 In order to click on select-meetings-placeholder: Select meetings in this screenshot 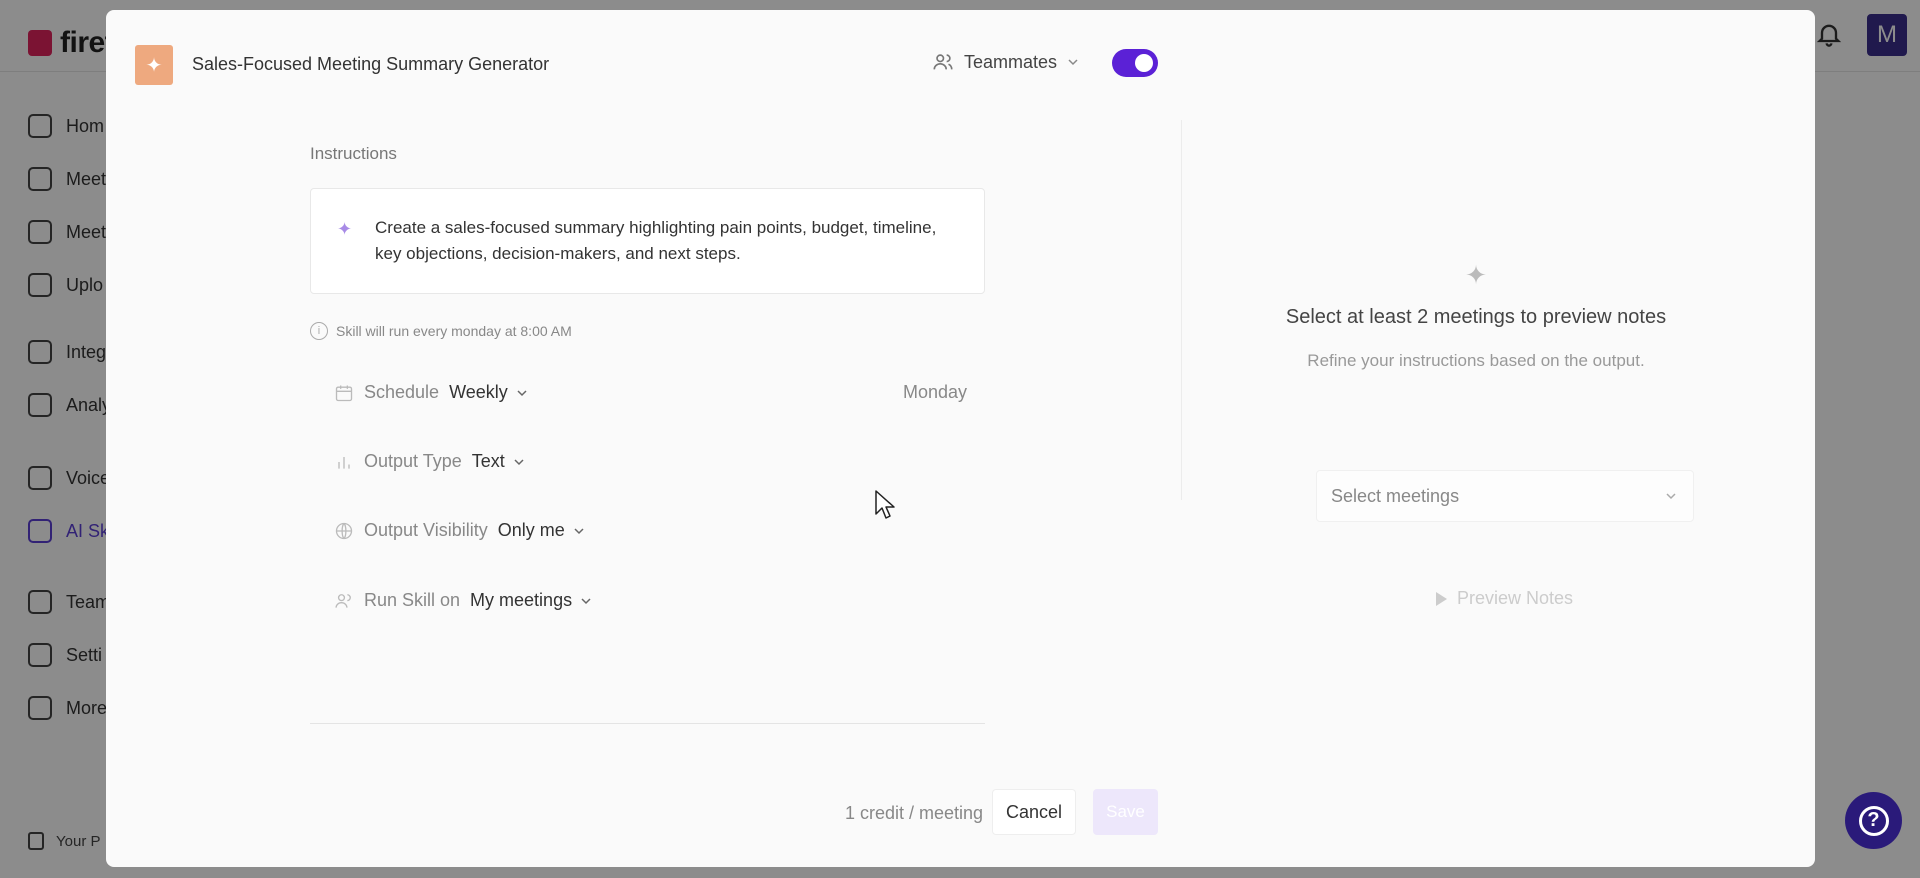, I will do `click(1395, 495)`.